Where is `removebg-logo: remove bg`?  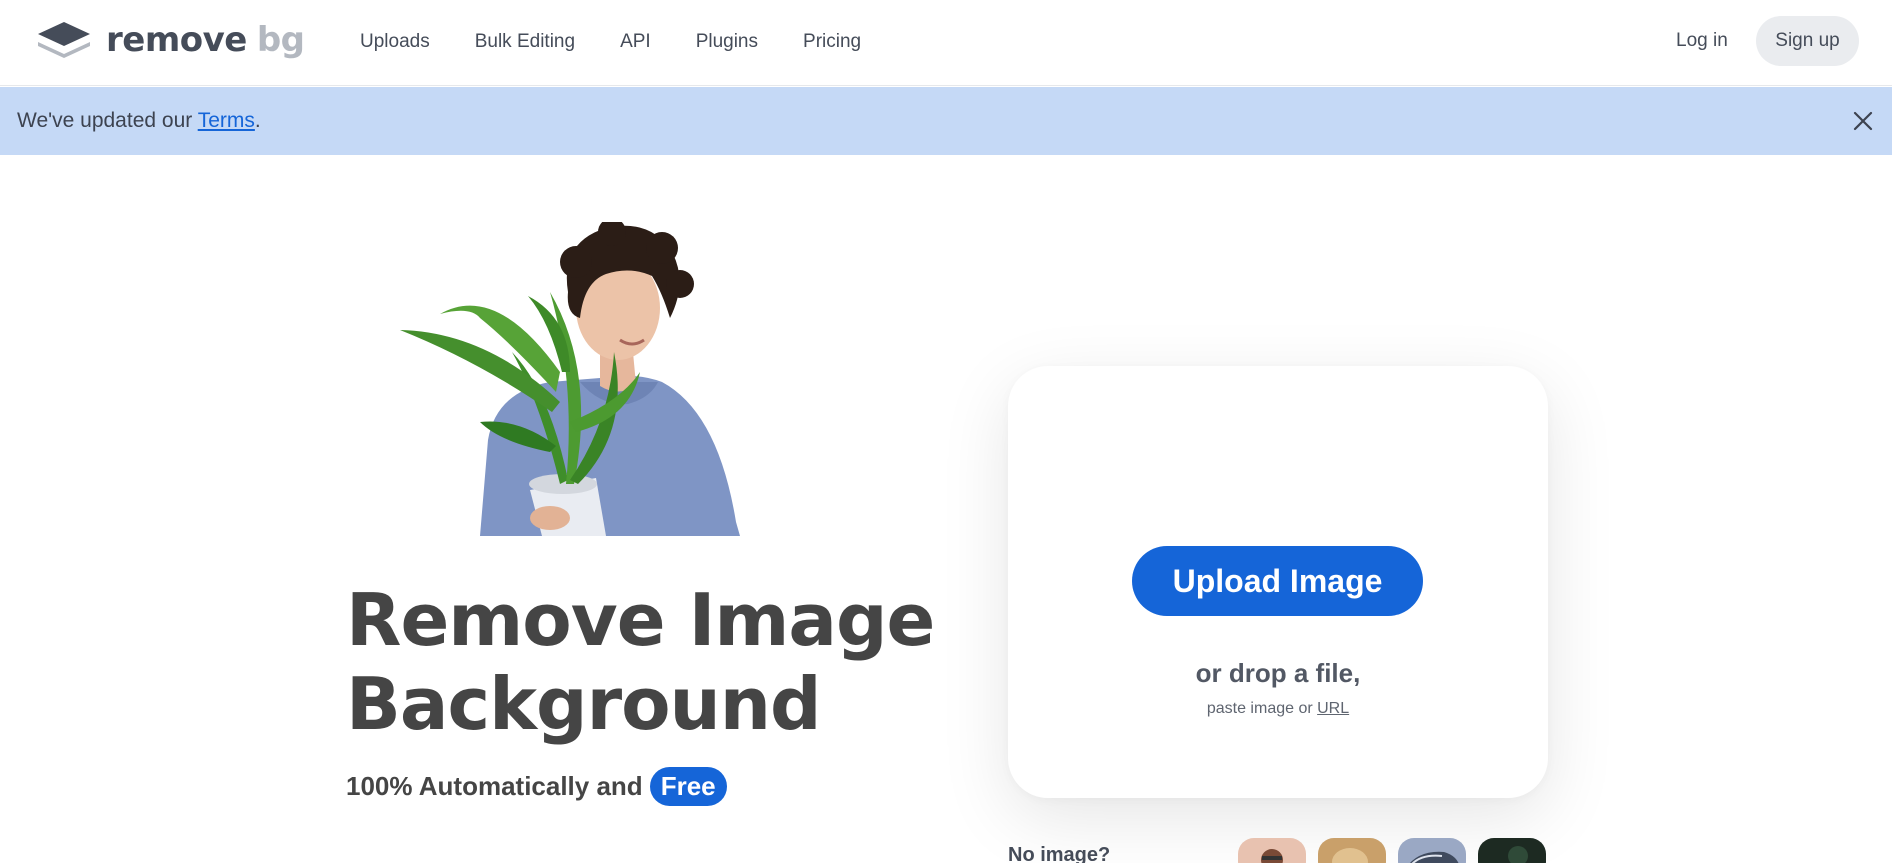 removebg-logo: remove bg is located at coordinates (170, 40).